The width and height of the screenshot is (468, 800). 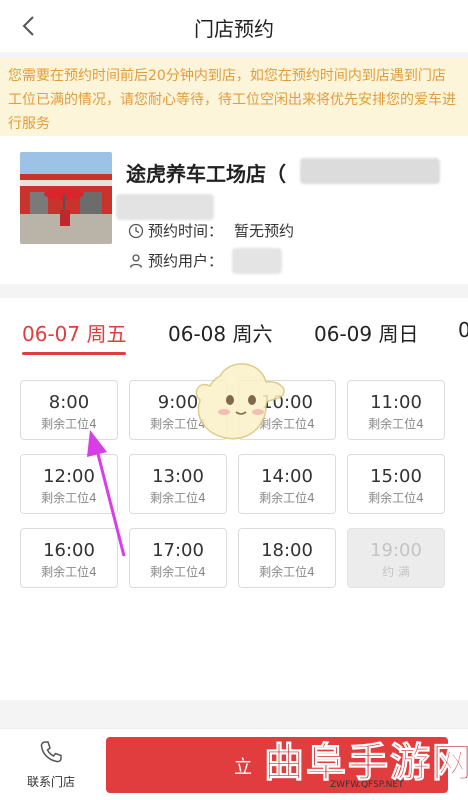 I want to click on clock-icon, so click(x=136, y=230).